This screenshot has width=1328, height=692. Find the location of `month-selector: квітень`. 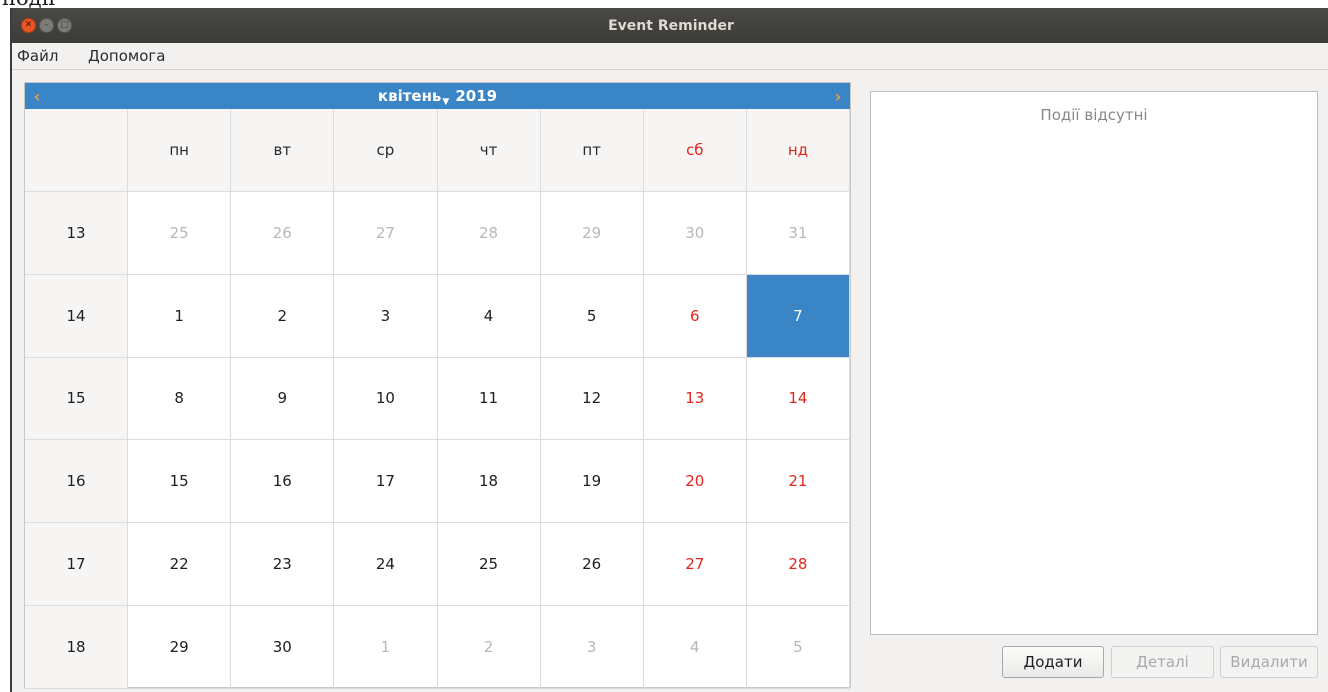

month-selector: квітень is located at coordinates (410, 96).